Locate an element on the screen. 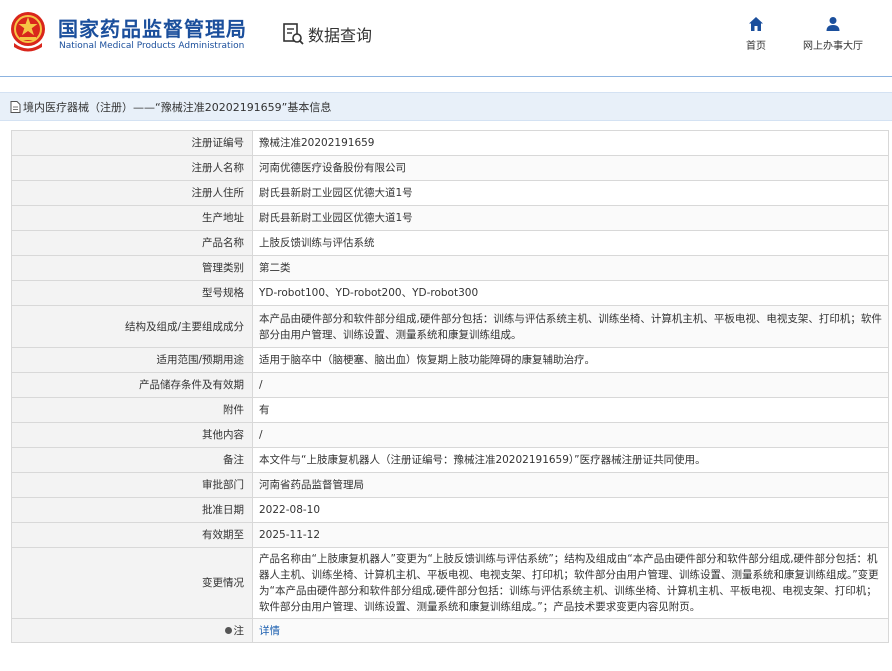 The height and width of the screenshot is (671, 892). table-row: 附件有 is located at coordinates (450, 410).